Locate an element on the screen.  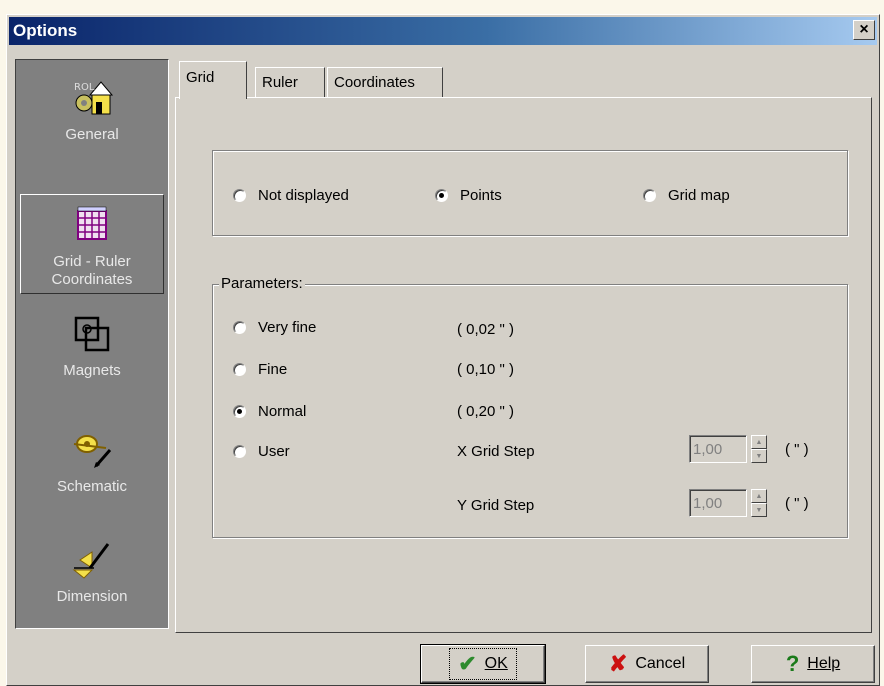
y-grid-step-label: Y Grid Step is located at coordinates (496, 505).